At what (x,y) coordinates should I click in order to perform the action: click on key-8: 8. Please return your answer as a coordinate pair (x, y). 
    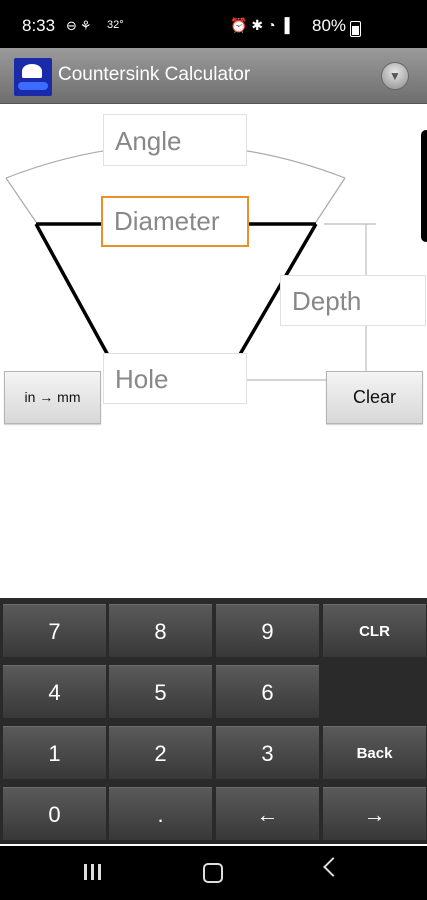
    Looking at the image, I should click on (160, 630).